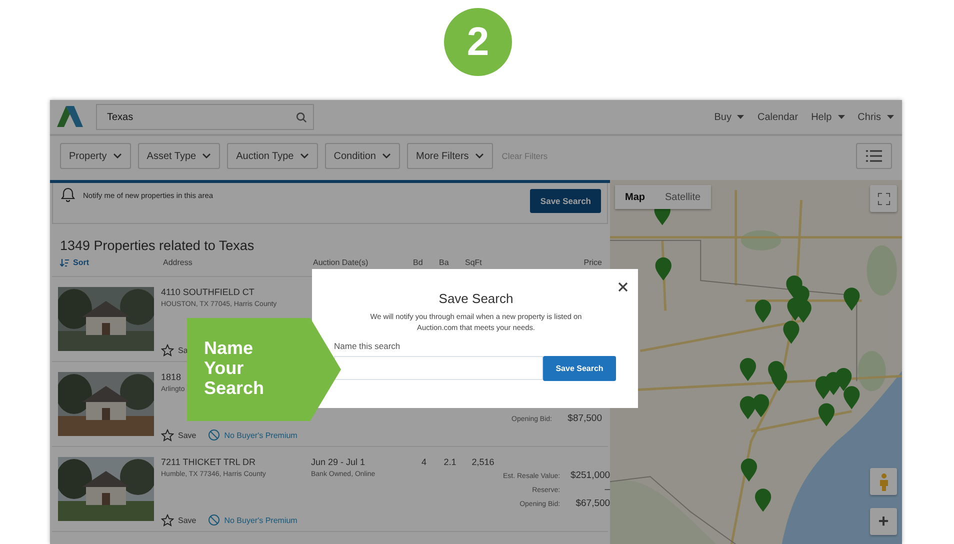 The image size is (954, 544). I want to click on filter-dropdown: Auction Type, so click(272, 156).